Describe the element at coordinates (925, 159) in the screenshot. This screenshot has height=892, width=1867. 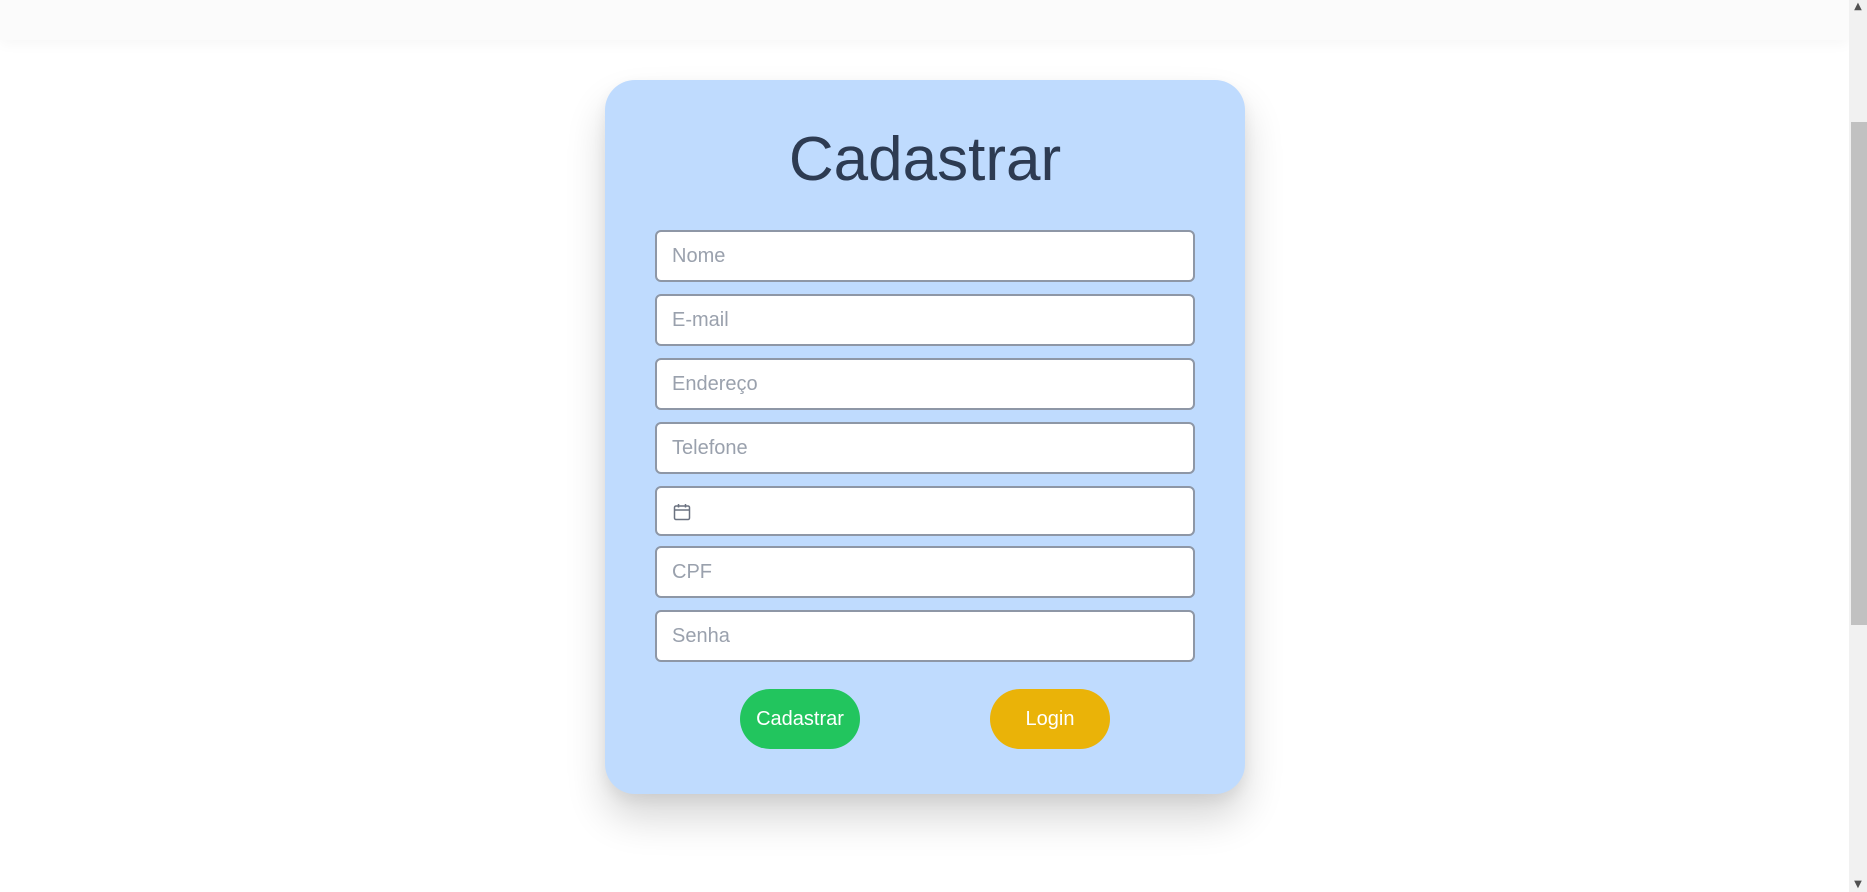
I see `page-title: Cadastrar` at that location.